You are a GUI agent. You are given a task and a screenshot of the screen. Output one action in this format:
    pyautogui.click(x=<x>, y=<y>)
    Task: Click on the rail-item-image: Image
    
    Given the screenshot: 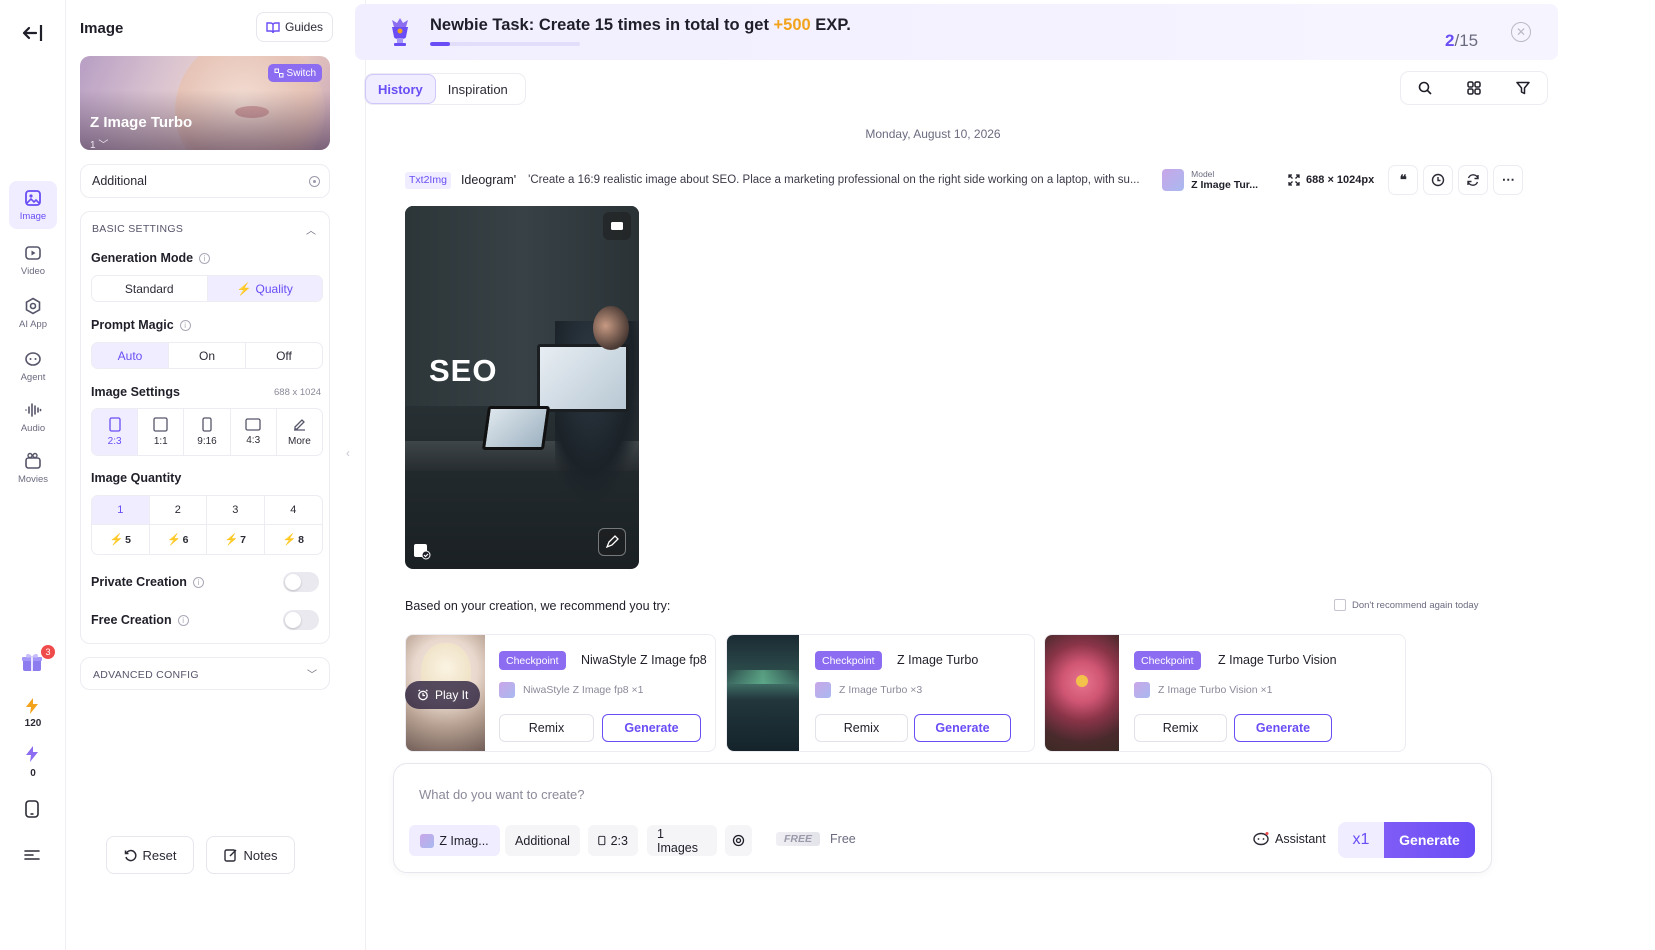 What is the action you would take?
    pyautogui.click(x=33, y=205)
    